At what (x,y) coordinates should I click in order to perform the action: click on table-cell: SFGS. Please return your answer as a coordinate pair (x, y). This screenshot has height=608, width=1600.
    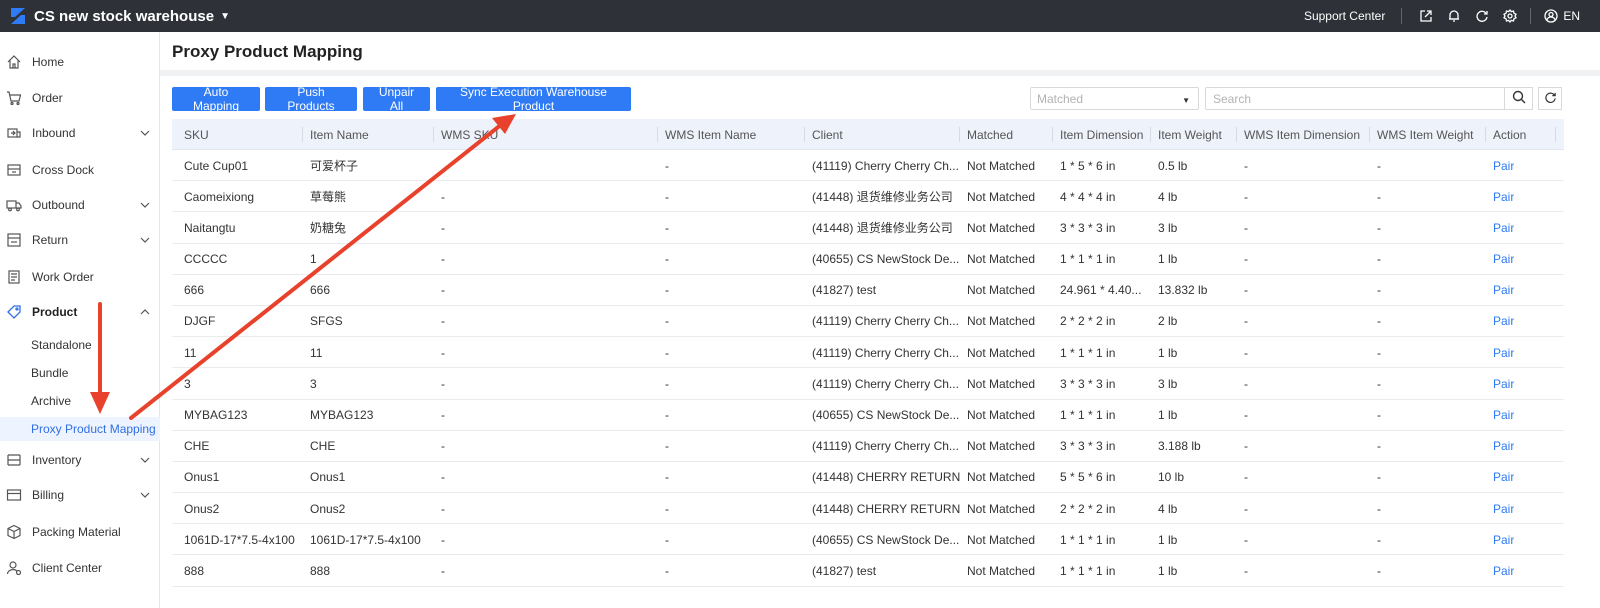
    Looking at the image, I should click on (326, 321).